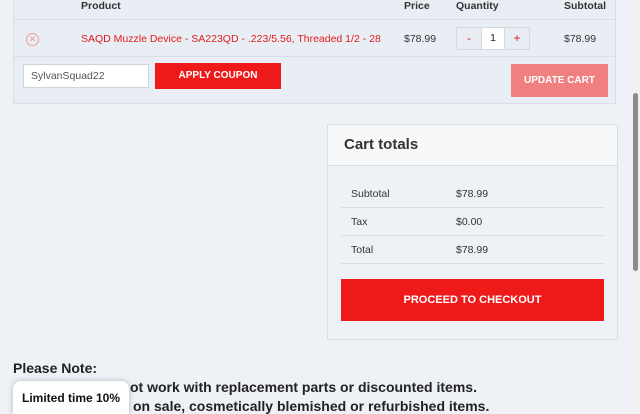 The image size is (640, 414). Describe the element at coordinates (472, 145) in the screenshot. I see `cart-totals-title: Cart totals` at that location.